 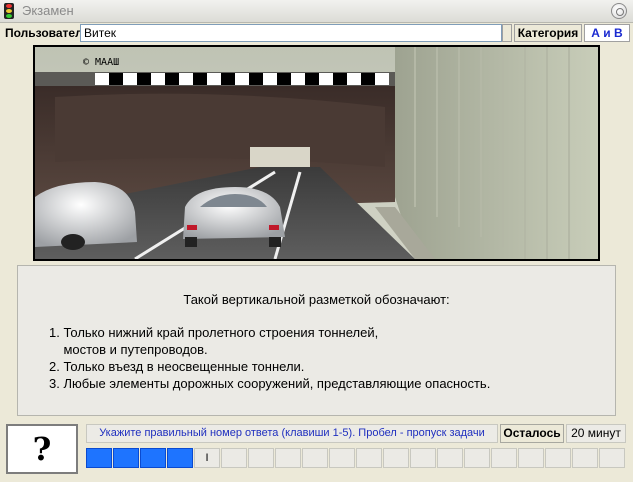 What do you see at coordinates (48, 10) in the screenshot?
I see `window-title: Экзамен` at bounding box center [48, 10].